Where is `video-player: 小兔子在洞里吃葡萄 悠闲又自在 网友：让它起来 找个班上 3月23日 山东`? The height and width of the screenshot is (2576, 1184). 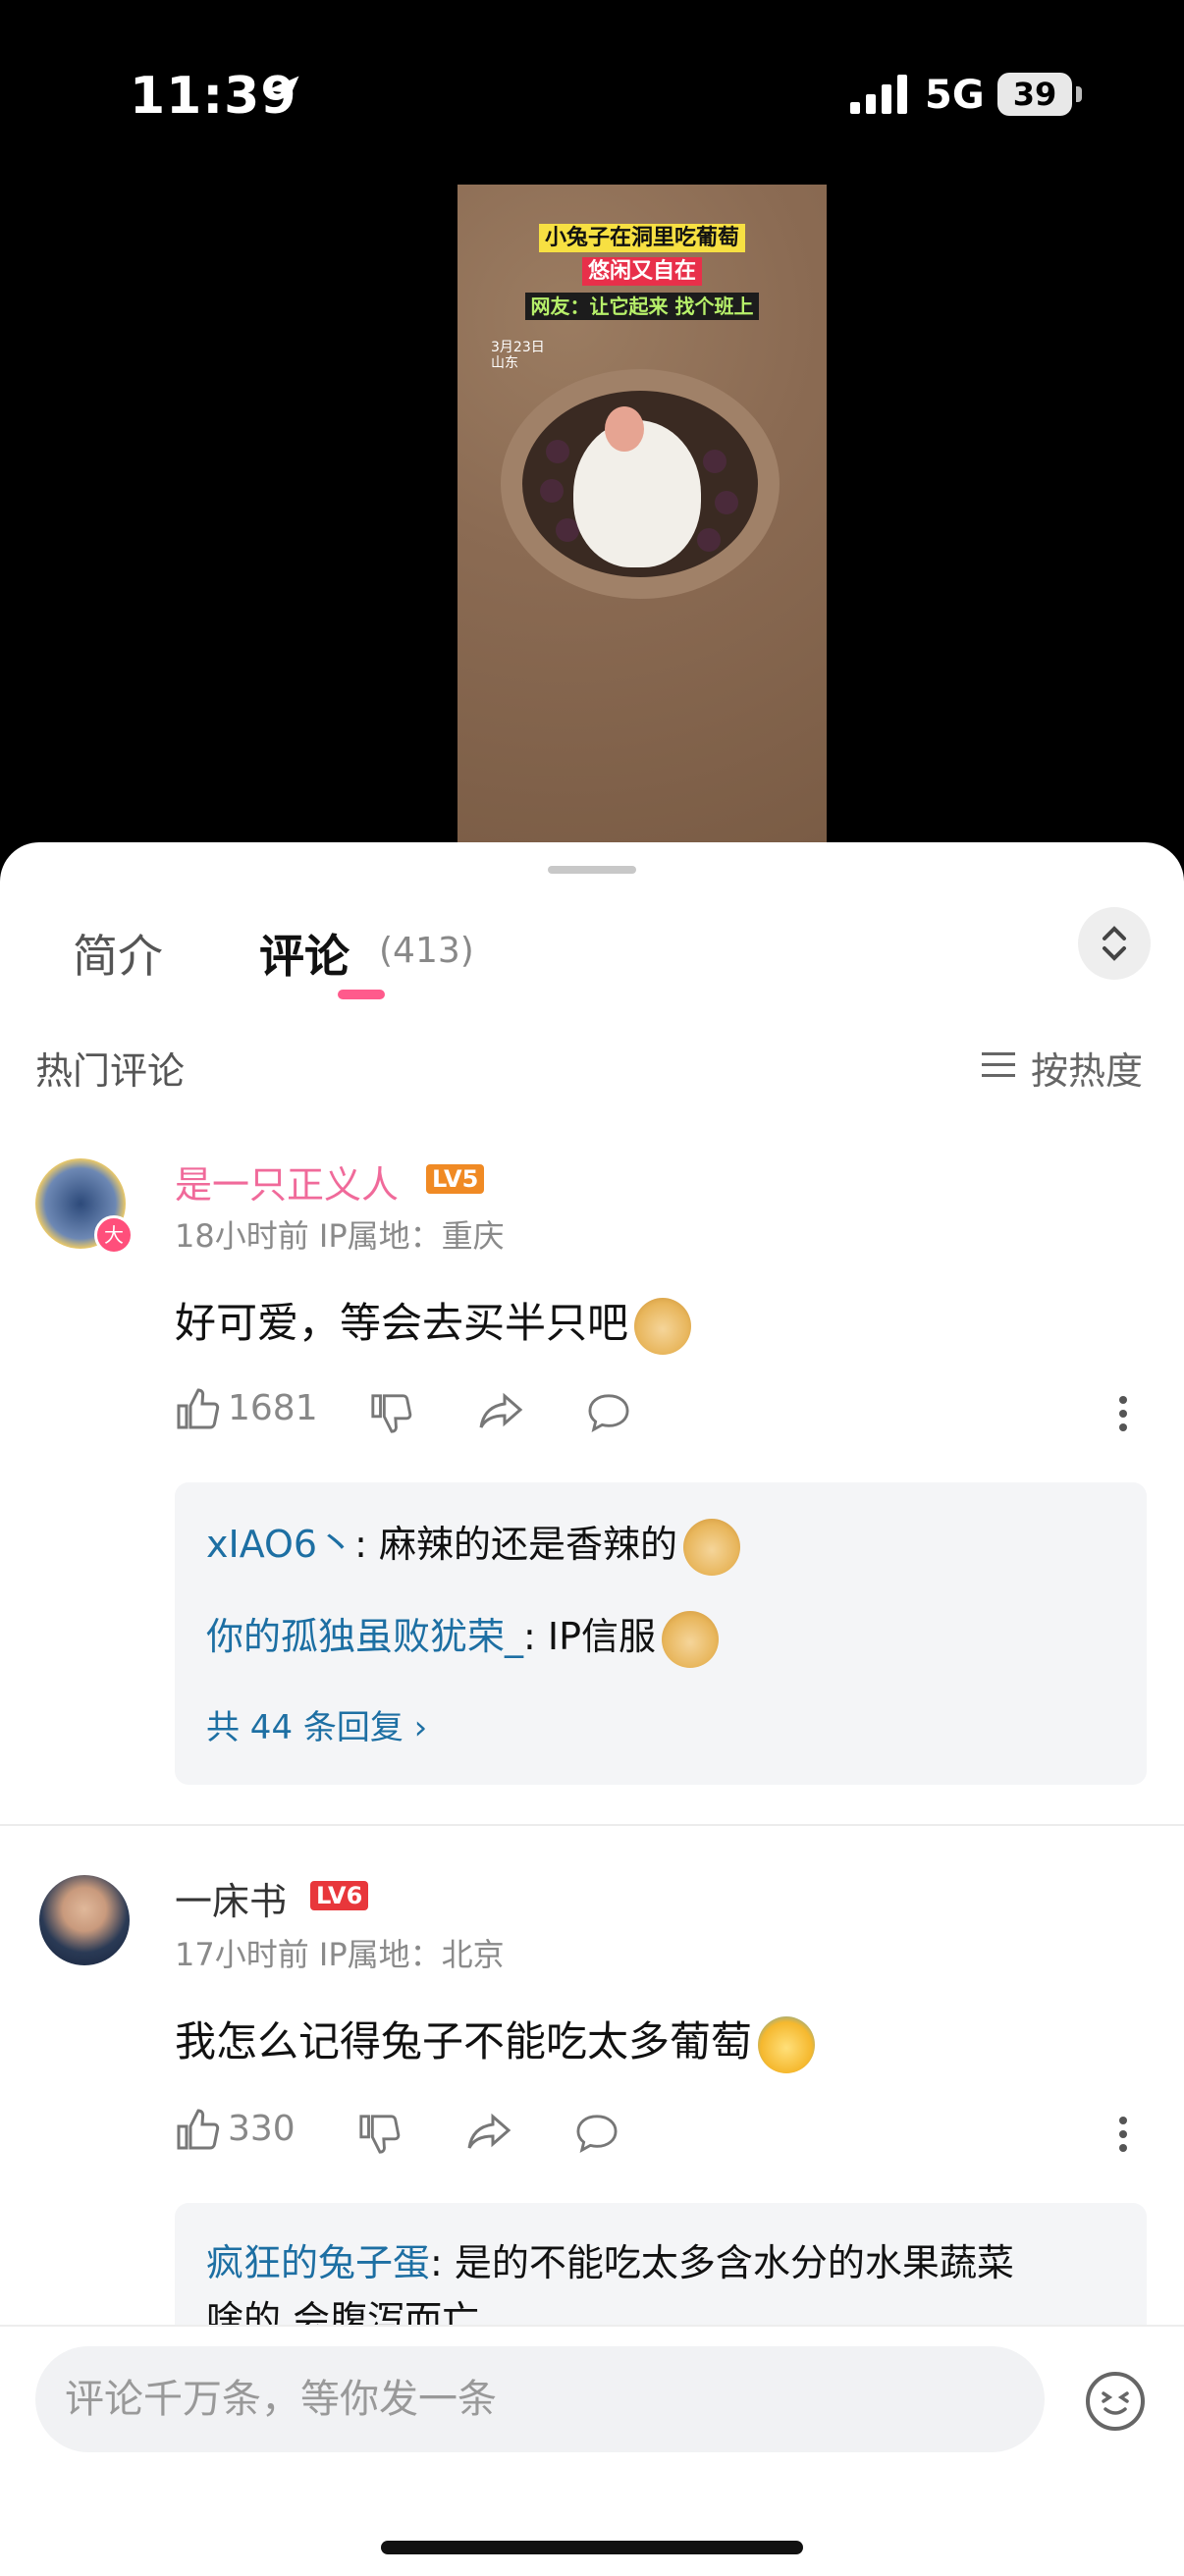 video-player: 小兔子在洞里吃葡萄 悠闲又自在 网友：让它起来 找个班上 3月23日 山东 is located at coordinates (642, 514).